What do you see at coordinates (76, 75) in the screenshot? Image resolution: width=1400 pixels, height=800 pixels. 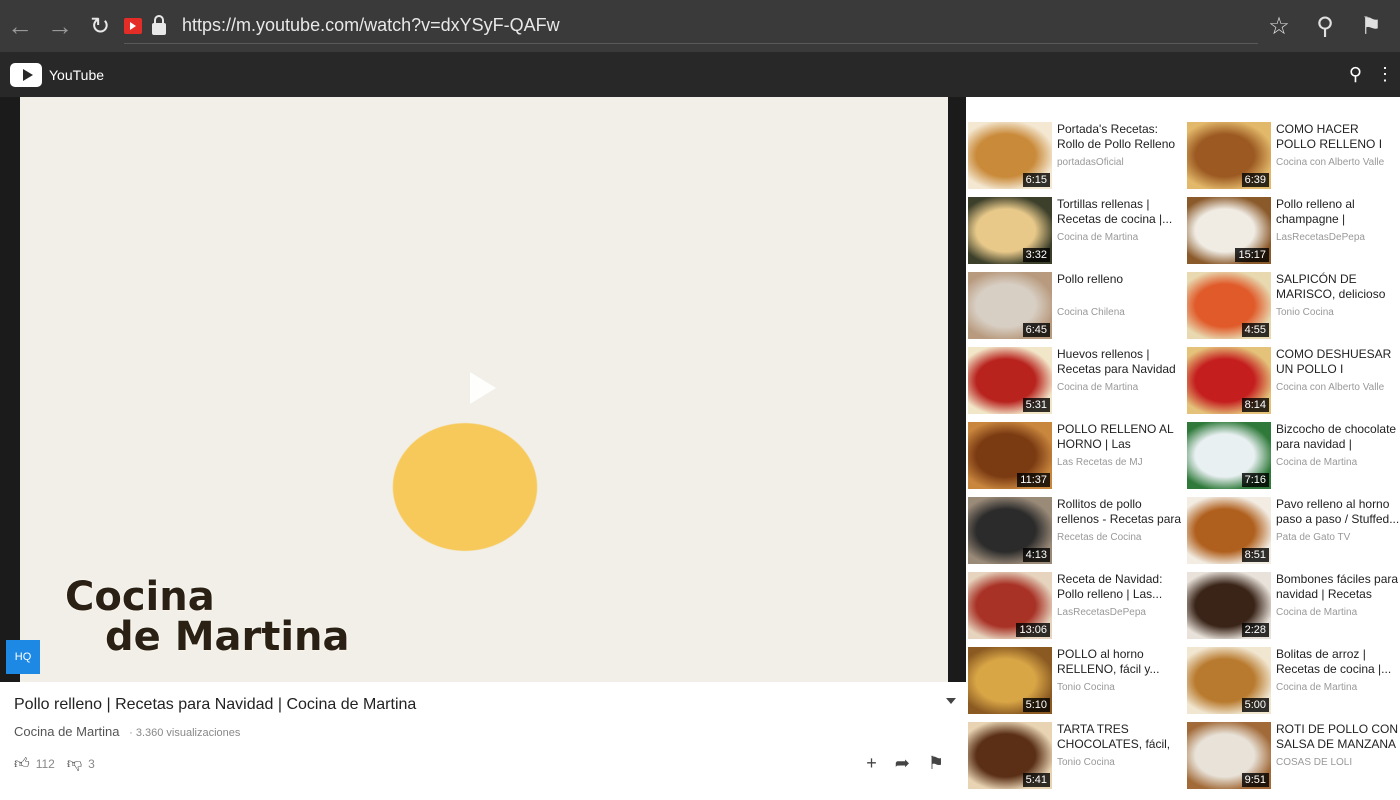 I see `app-name: YouTube` at bounding box center [76, 75].